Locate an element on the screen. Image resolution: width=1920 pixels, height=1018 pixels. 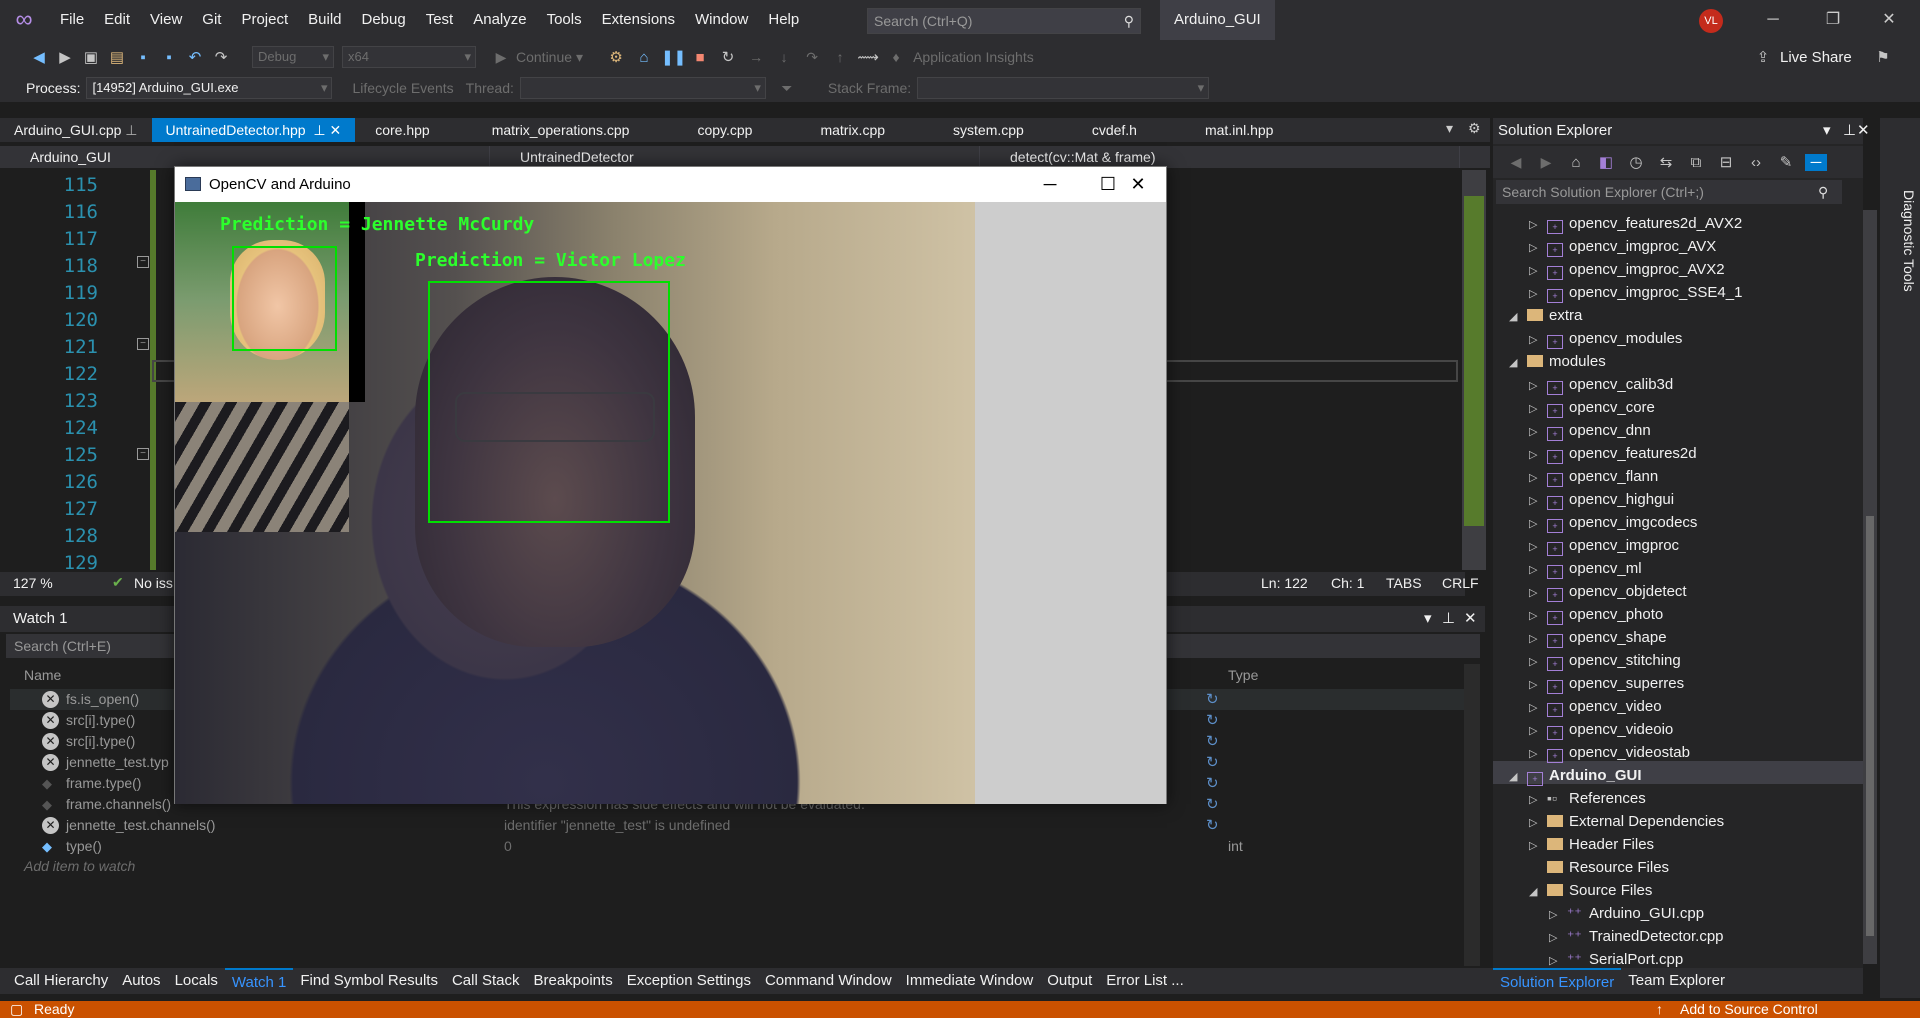
tab-arduino-gui-cpp: Arduino_GUI.cpp ⊥ is located at coordinates (76, 130).